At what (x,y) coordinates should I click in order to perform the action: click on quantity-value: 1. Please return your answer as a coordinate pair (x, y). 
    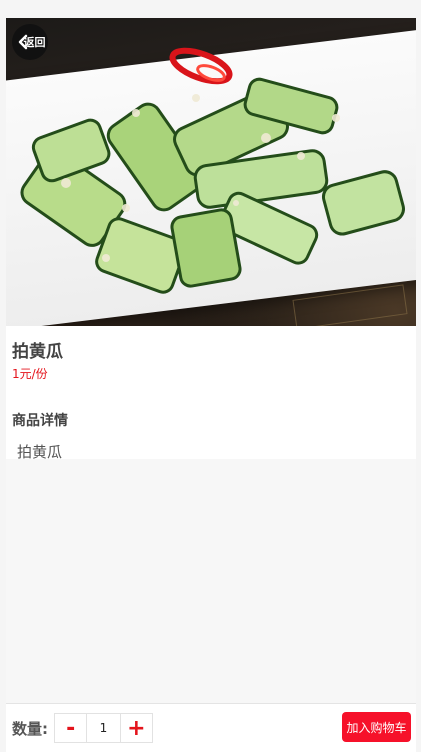
    Looking at the image, I should click on (103, 728).